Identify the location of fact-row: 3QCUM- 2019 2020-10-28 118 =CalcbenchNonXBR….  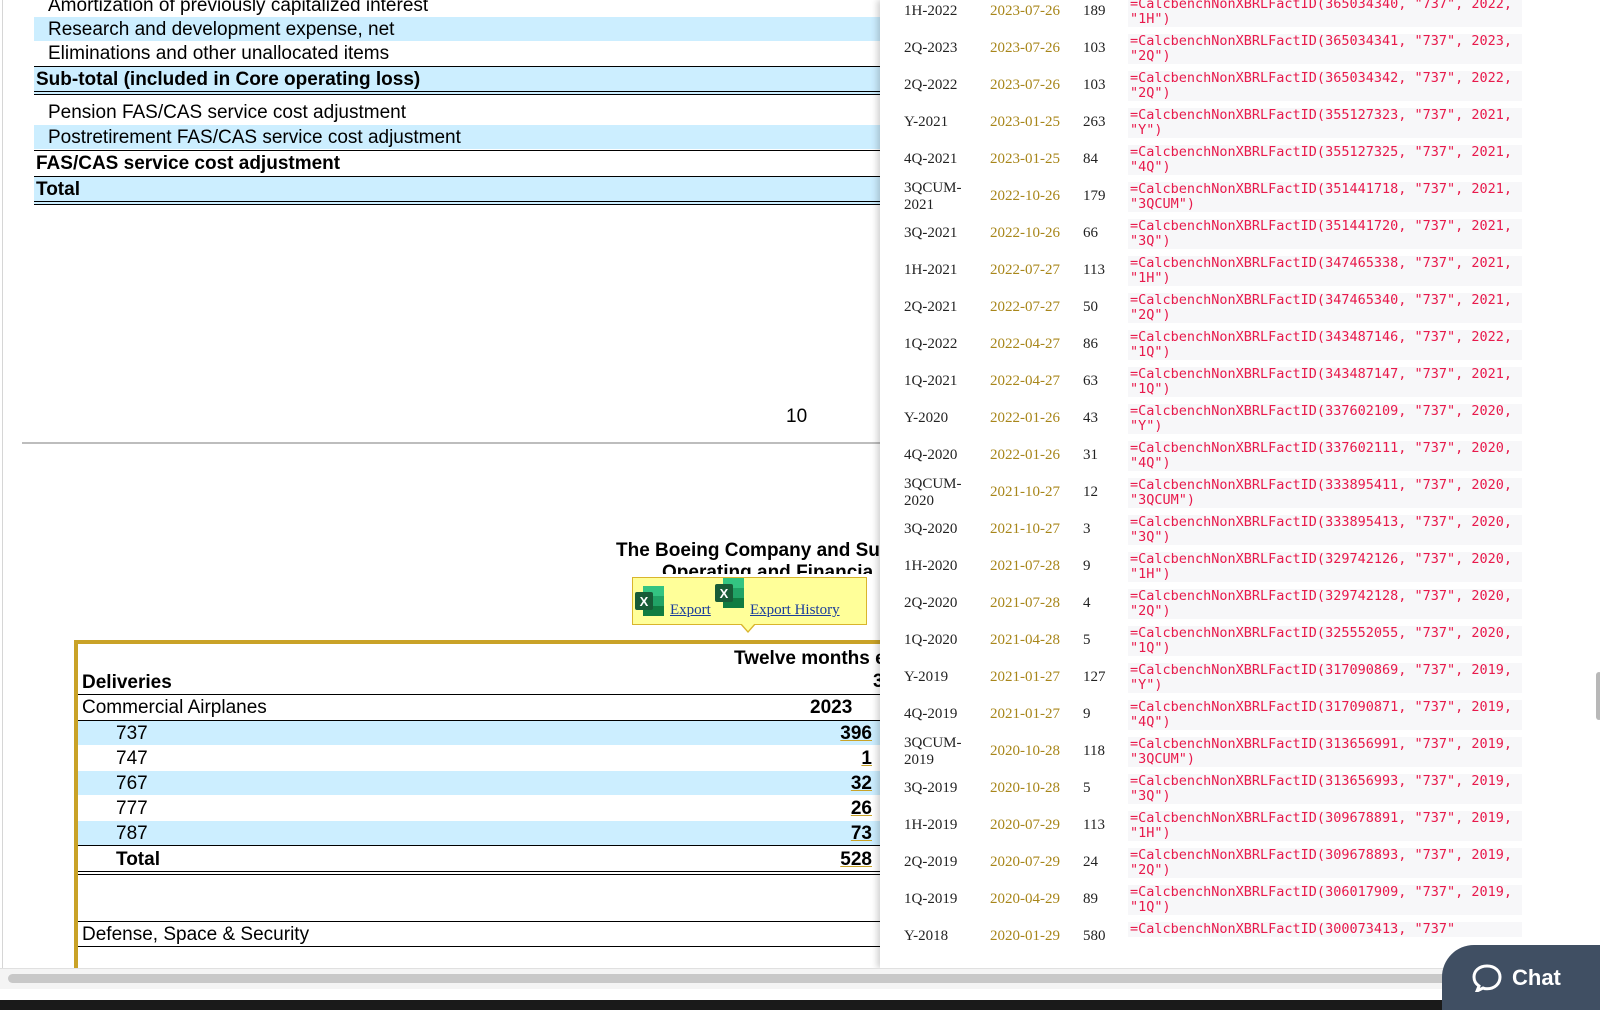
(1240, 751).